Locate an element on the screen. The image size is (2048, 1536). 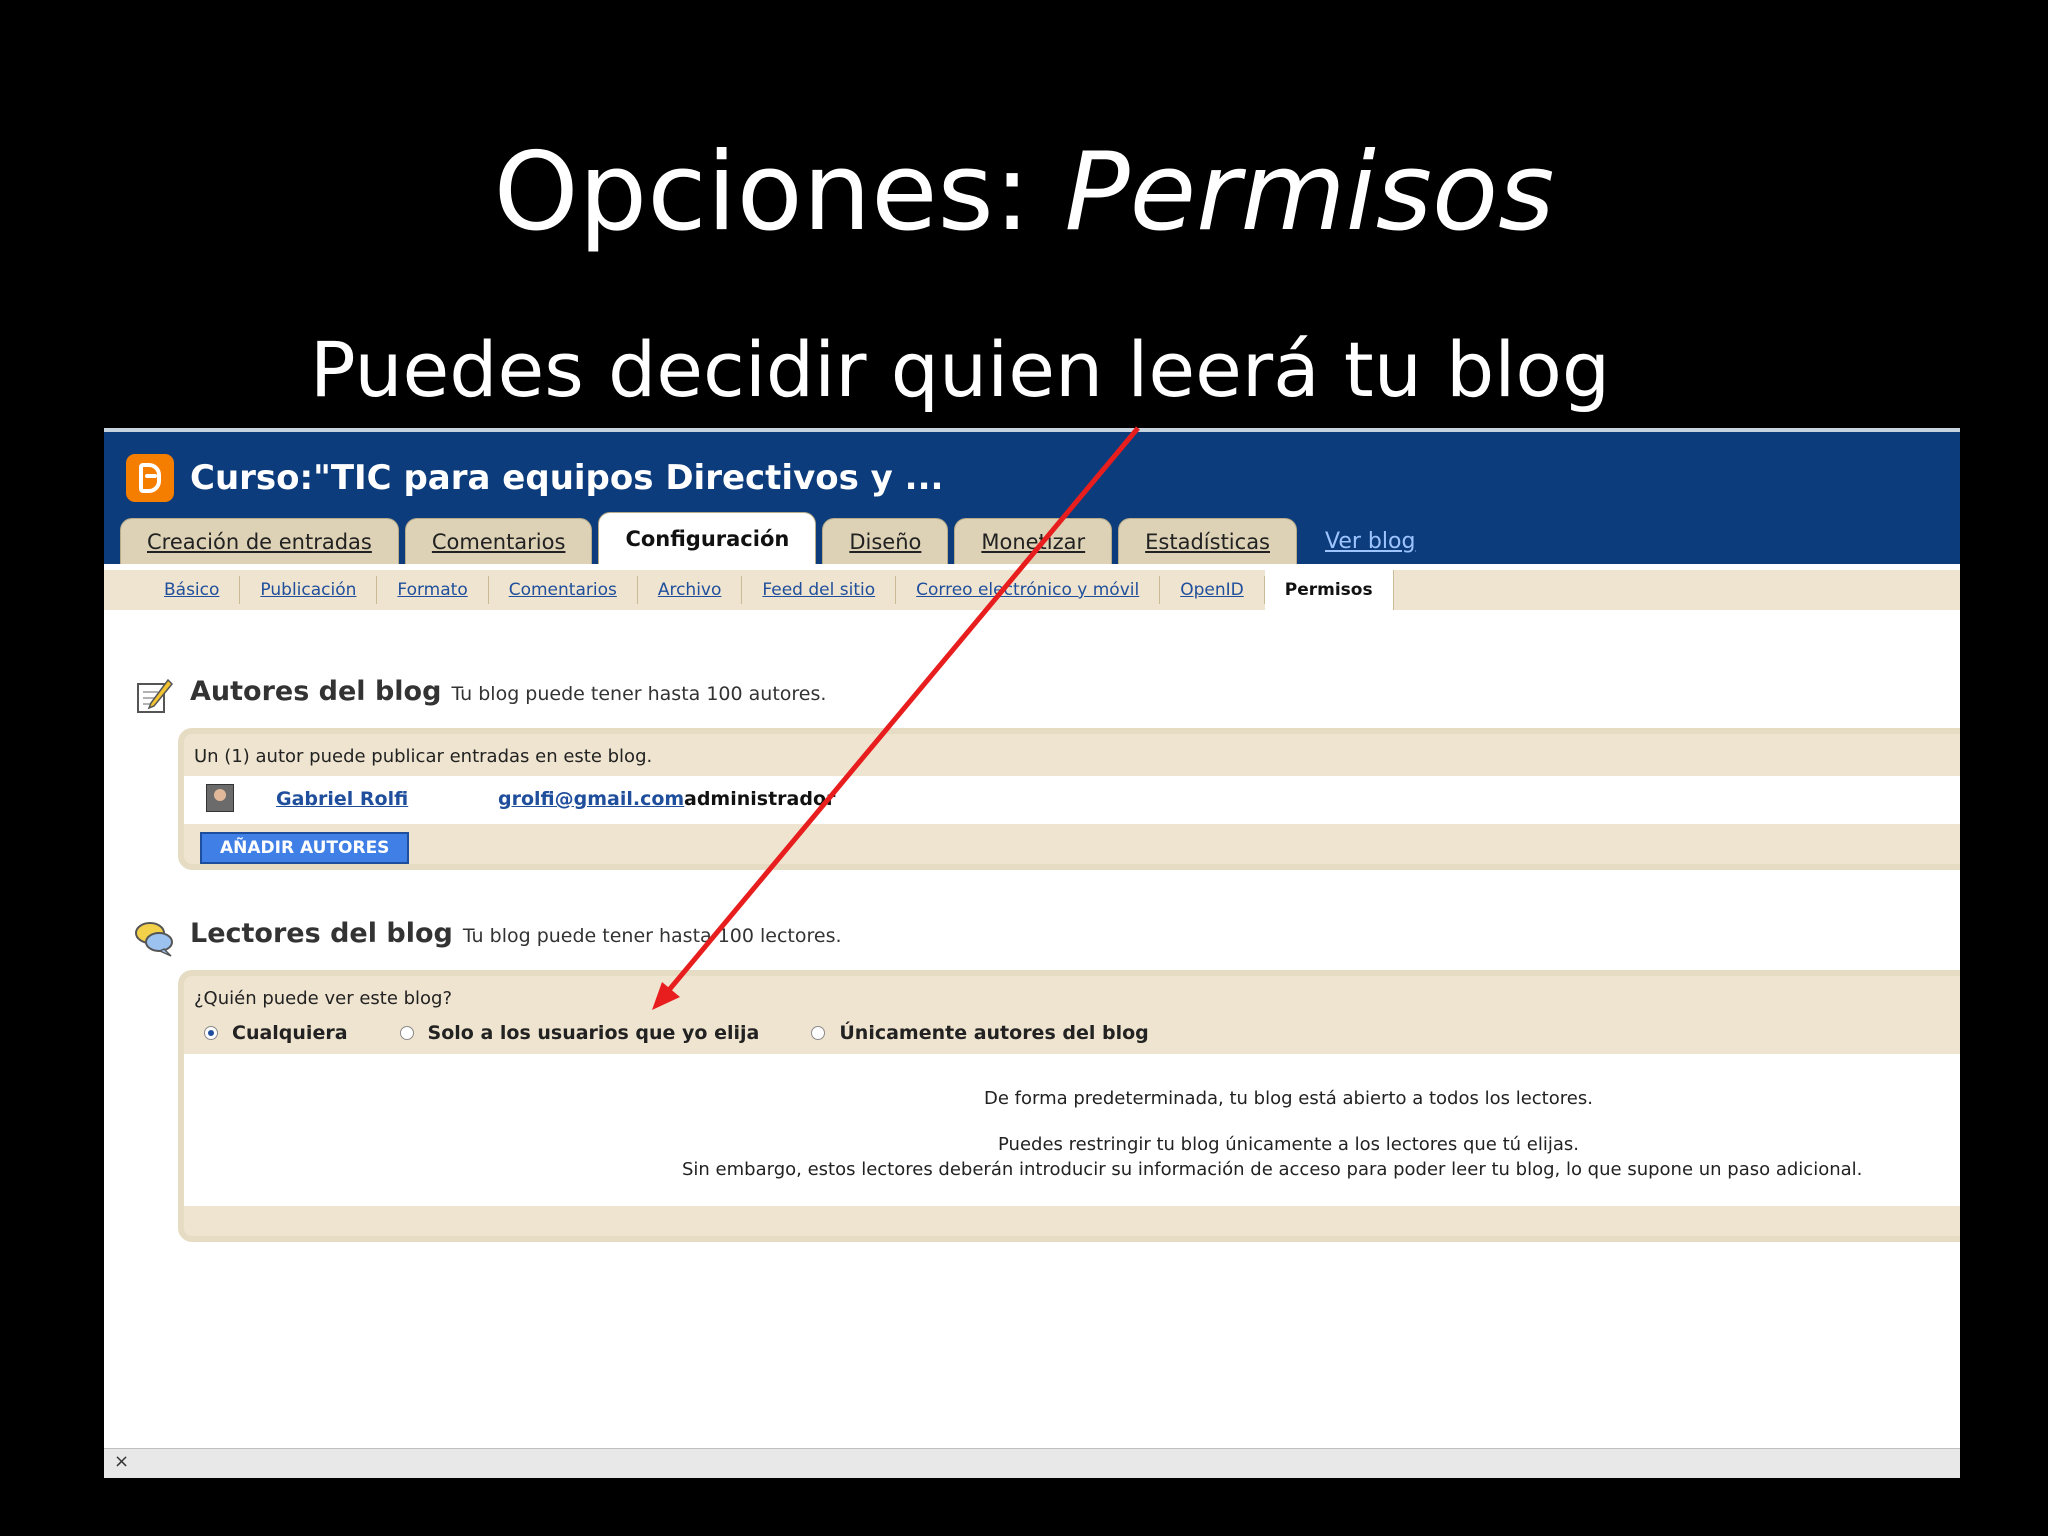
slide-title: Opciones: Permisos is located at coordinates (1024, 193).